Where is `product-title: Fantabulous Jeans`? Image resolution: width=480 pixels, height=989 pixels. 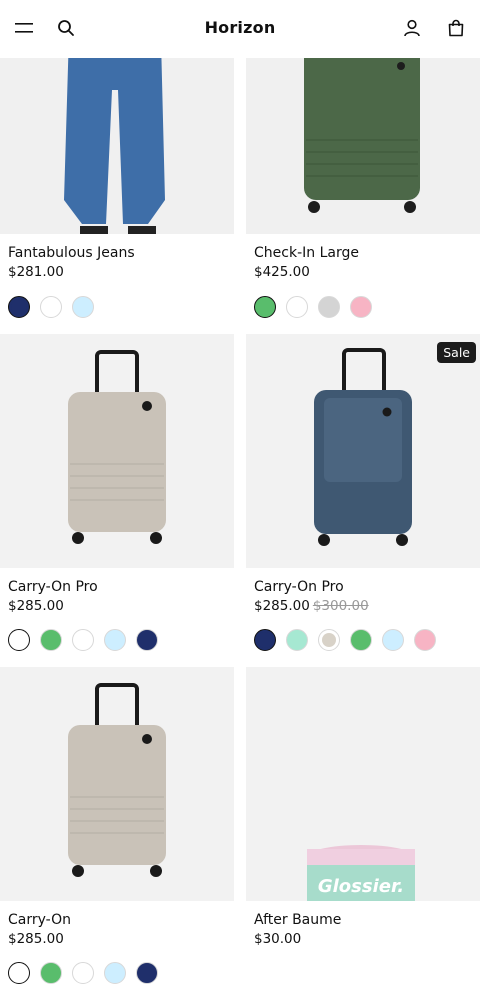 product-title: Fantabulous Jeans is located at coordinates (121, 253).